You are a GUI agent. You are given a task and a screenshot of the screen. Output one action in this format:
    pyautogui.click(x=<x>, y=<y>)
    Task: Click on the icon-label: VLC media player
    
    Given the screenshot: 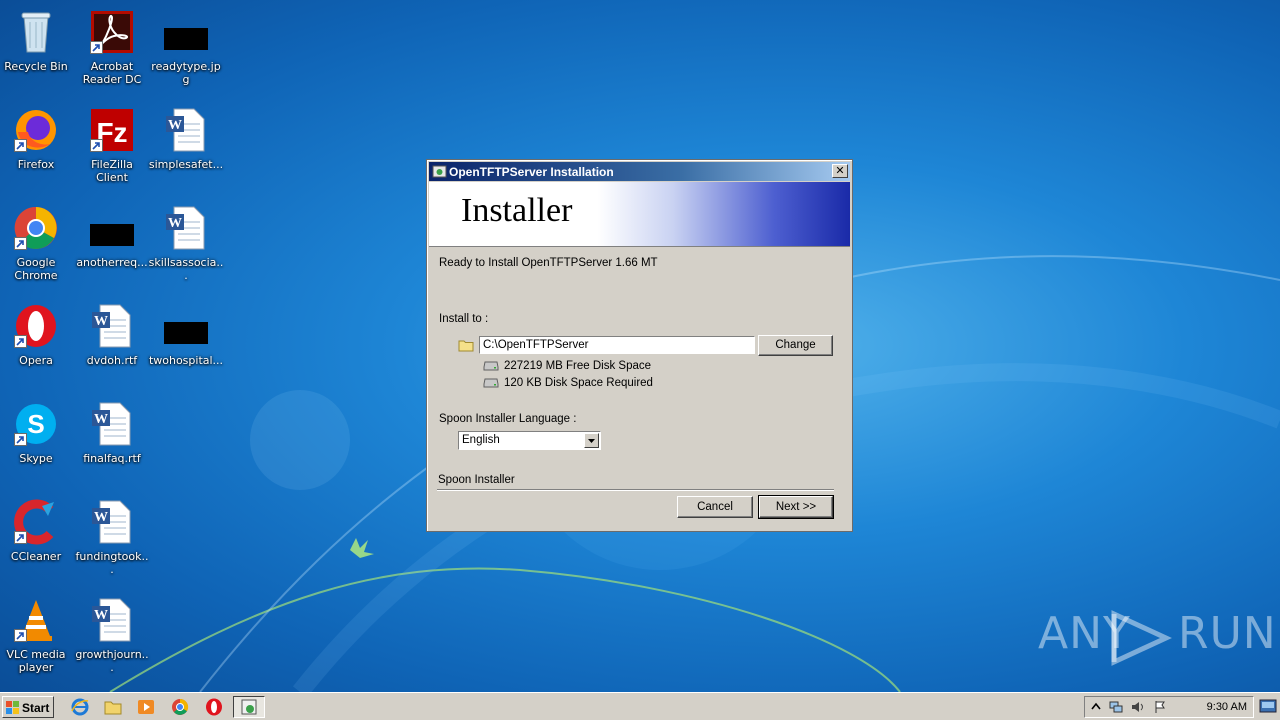 What is the action you would take?
    pyautogui.click(x=36, y=661)
    